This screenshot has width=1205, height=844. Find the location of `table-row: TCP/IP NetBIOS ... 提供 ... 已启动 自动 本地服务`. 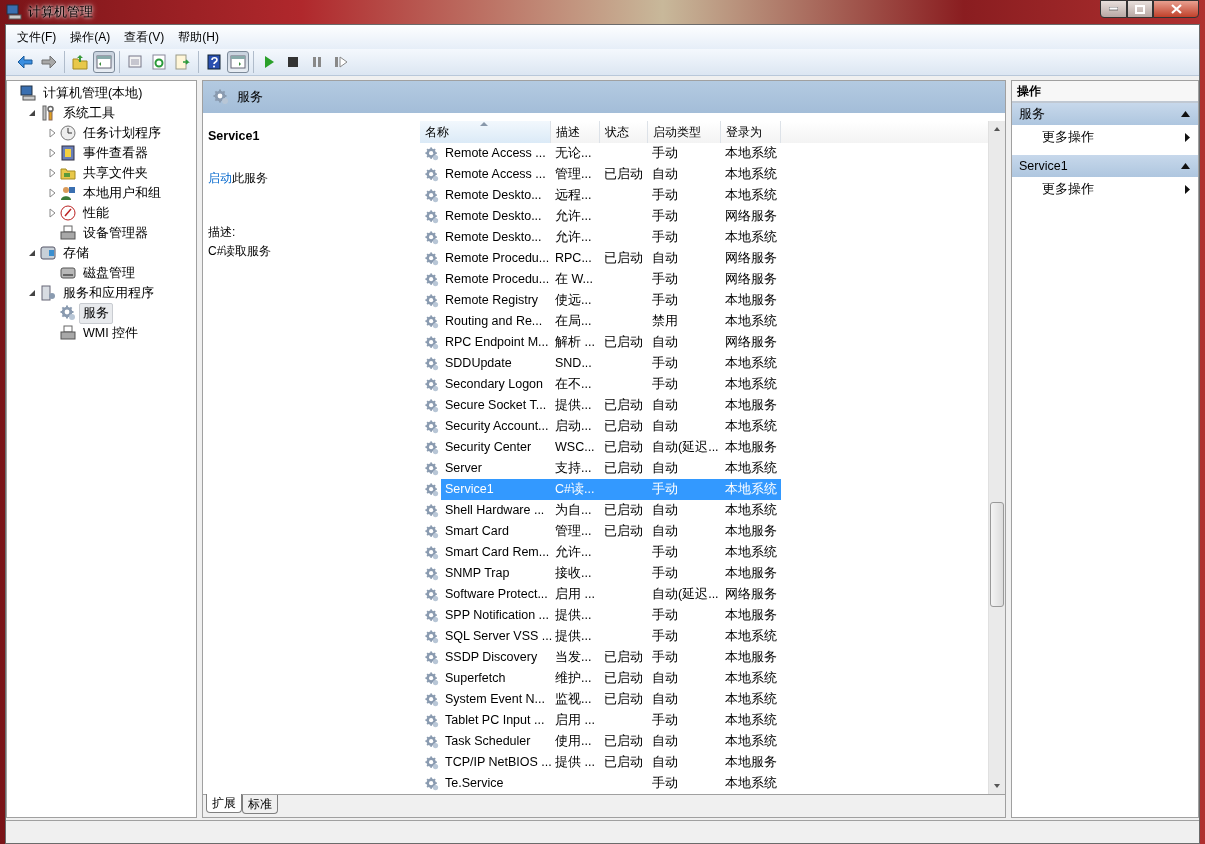

table-row: TCP/IP NetBIOS ... 提供 ... 已启动 自动 本地服务 is located at coordinates (704, 762).